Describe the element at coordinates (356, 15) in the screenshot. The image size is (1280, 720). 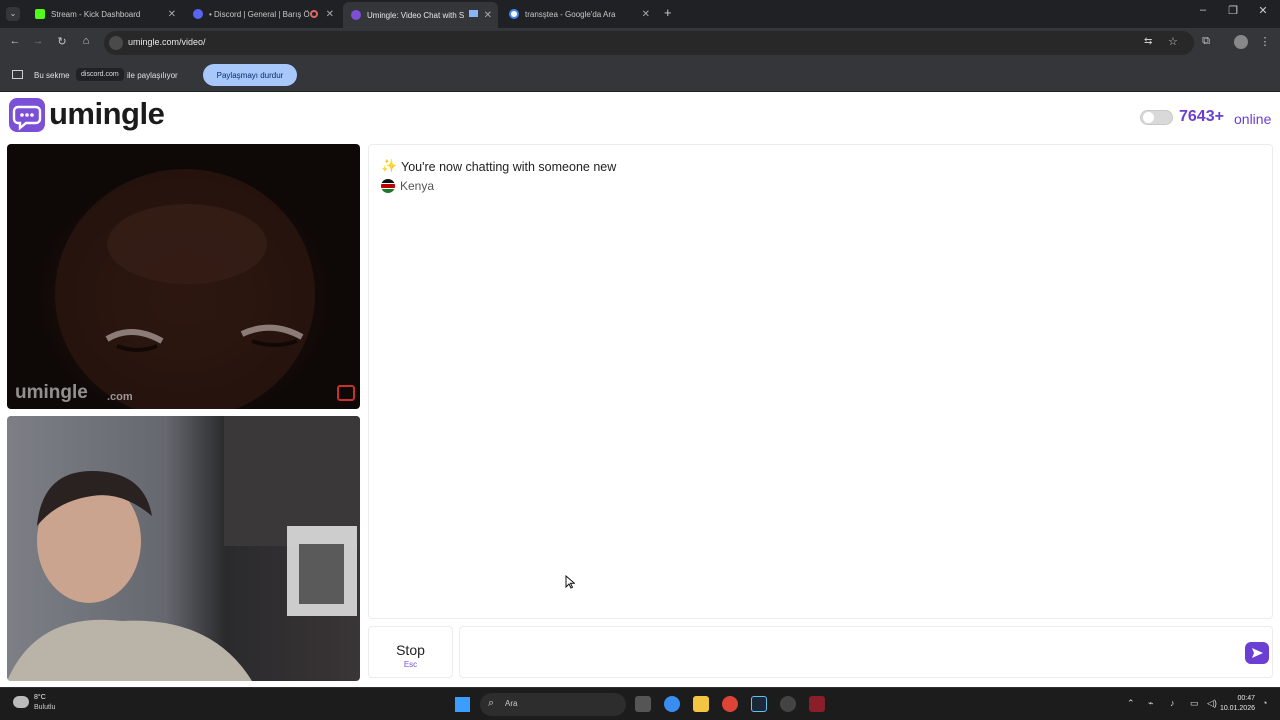
I see `umingle-icon` at that location.